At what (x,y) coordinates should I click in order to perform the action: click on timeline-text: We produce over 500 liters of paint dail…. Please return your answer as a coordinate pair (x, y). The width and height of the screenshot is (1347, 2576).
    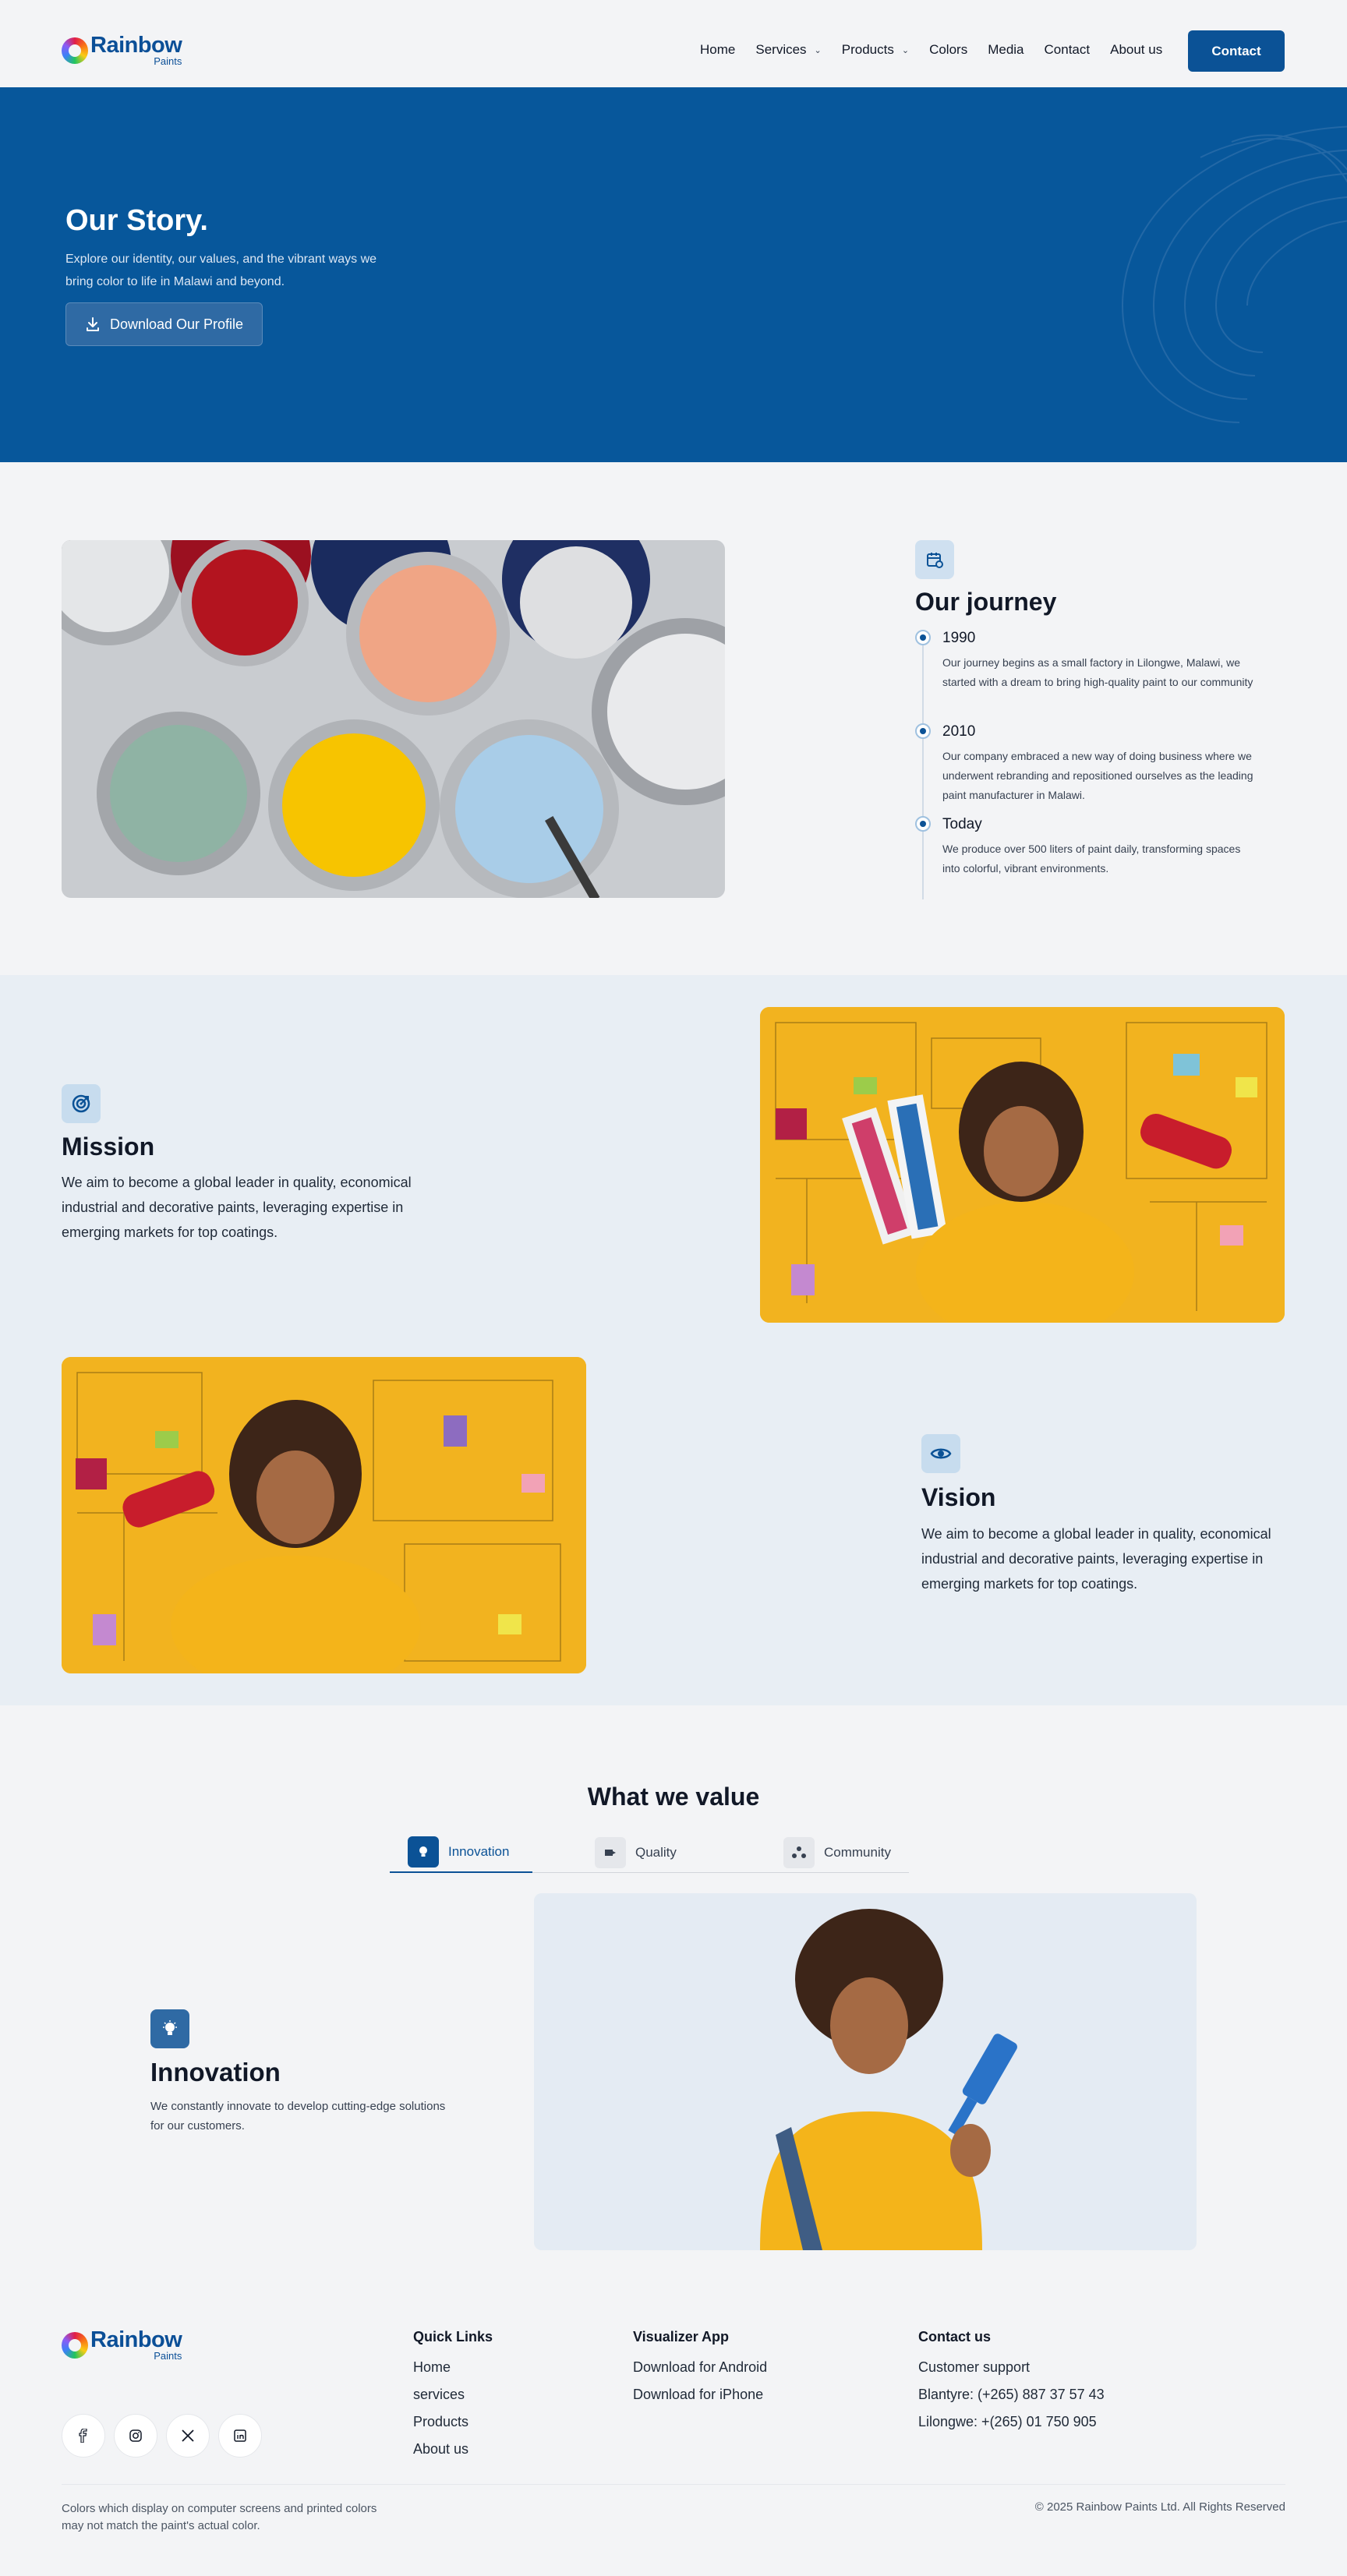
    Looking at the image, I should click on (1091, 859).